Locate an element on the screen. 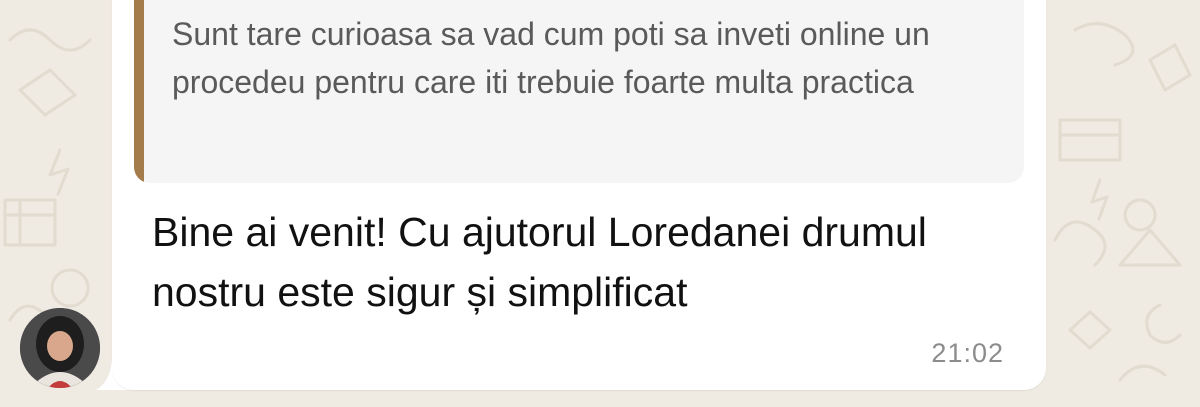 Image resolution: width=1200 pixels, height=407 pixels. quote-accent-bar is located at coordinates (139, 91).